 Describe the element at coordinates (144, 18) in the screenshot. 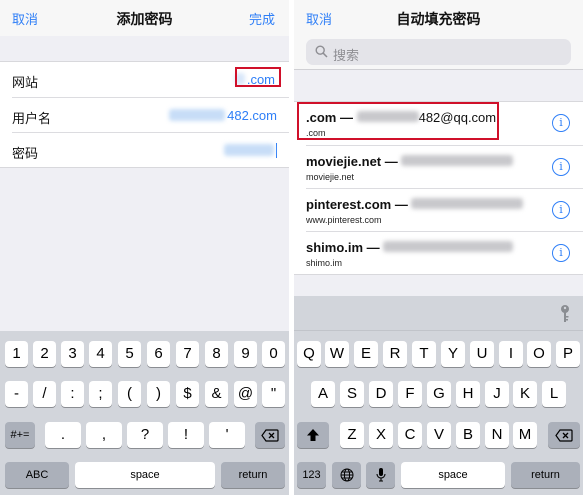

I see `nav-bar: 取消 添加密码 完成` at that location.